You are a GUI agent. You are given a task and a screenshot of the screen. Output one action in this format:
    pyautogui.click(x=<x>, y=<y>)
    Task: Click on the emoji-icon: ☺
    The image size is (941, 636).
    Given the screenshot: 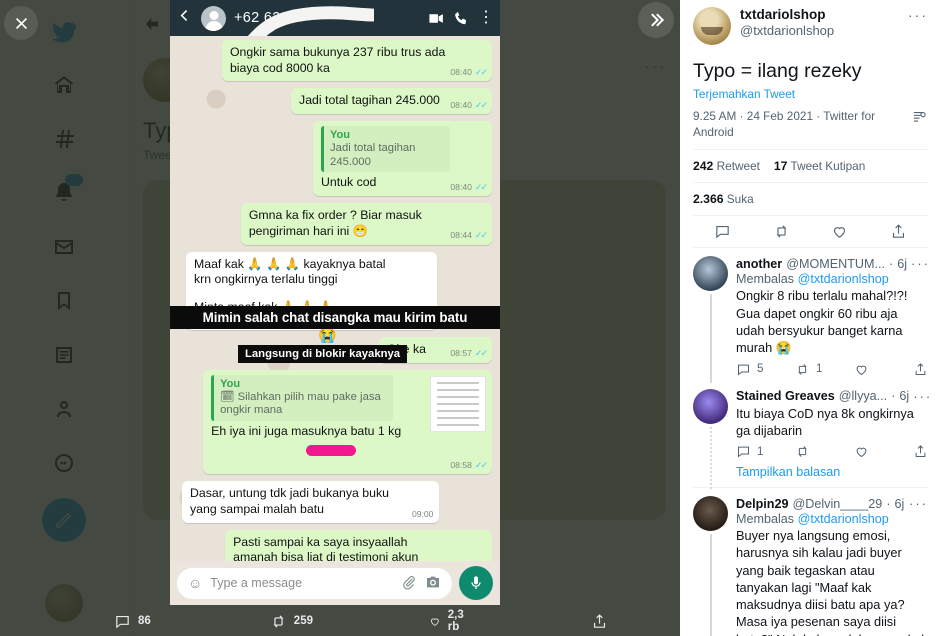 What is the action you would take?
    pyautogui.click(x=195, y=583)
    